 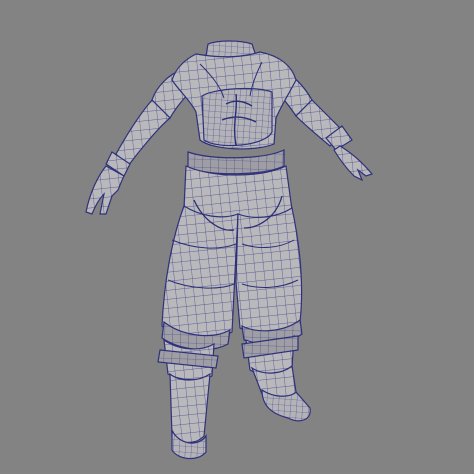 I want to click on left-arm, so click(x=141, y=142).